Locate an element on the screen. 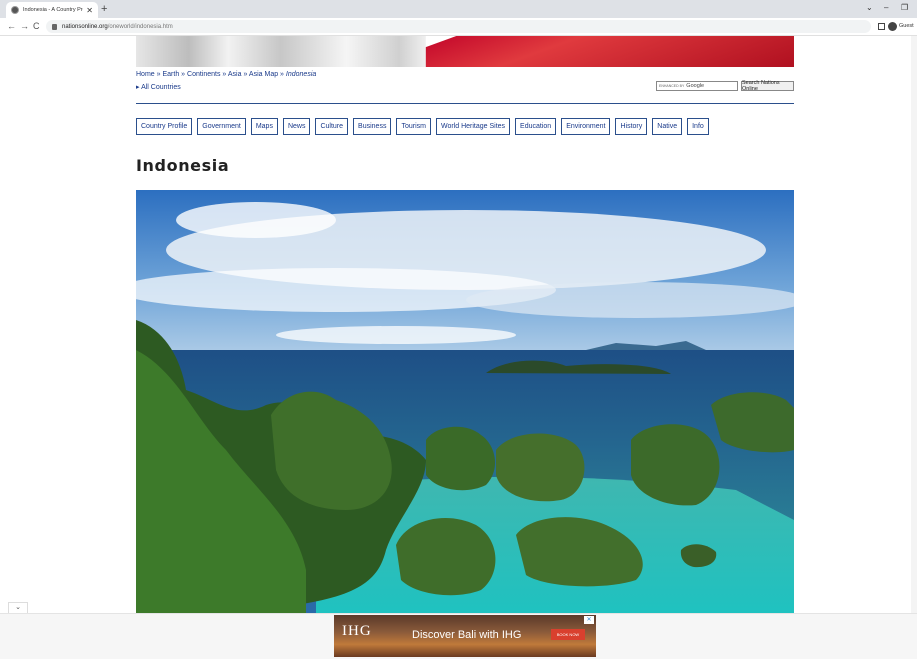  nav-world-heritage-sites: World Heritage Sites is located at coordinates (473, 126).